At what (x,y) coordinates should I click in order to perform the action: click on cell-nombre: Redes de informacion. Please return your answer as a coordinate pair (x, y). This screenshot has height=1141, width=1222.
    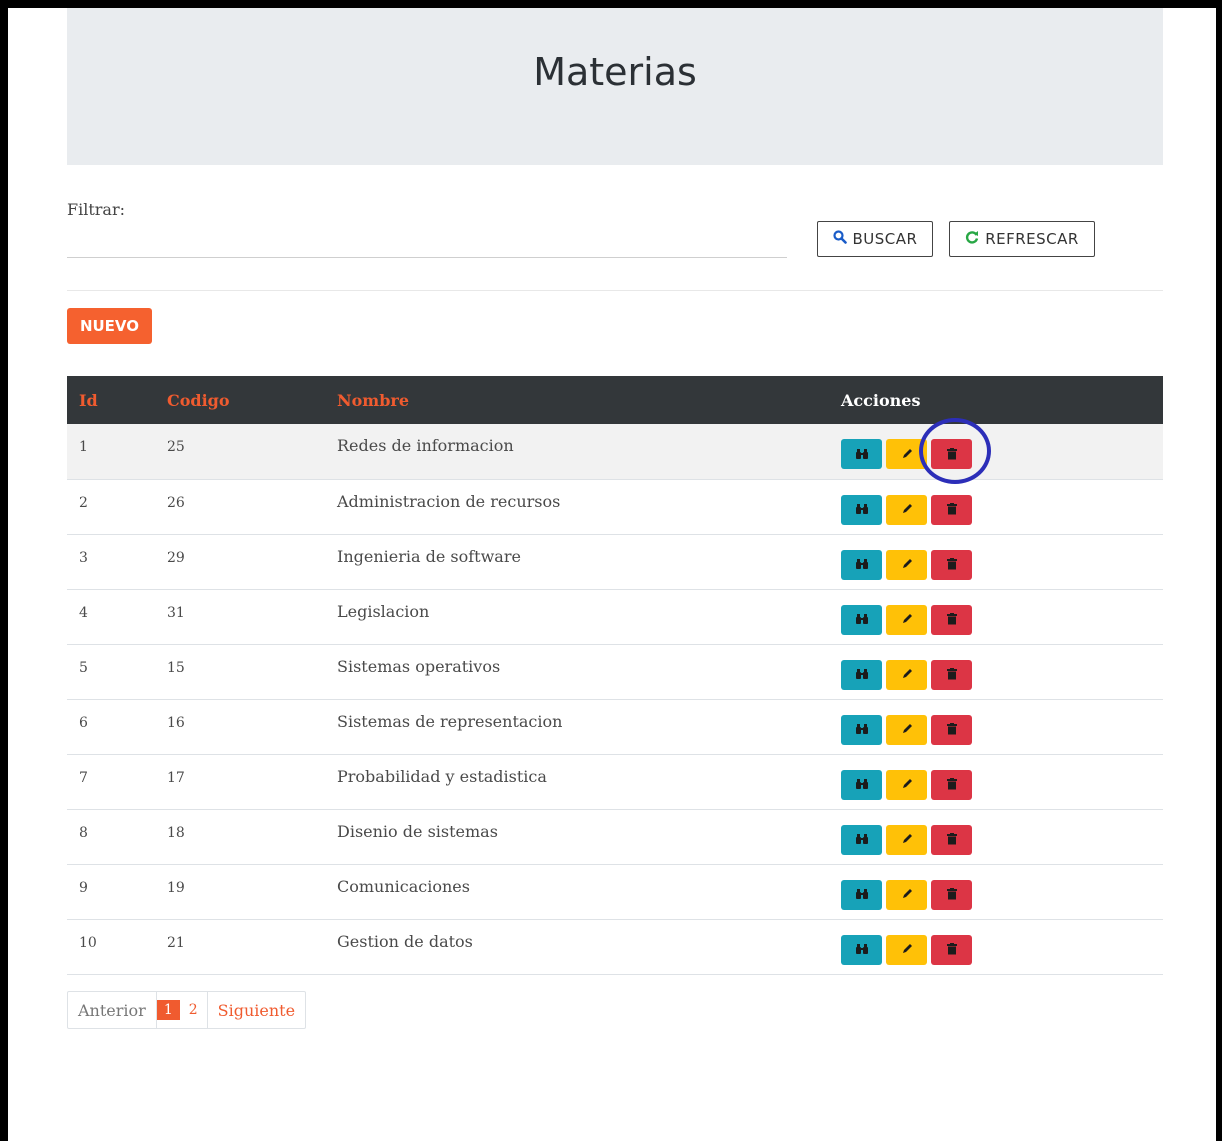
    Looking at the image, I should click on (425, 445).